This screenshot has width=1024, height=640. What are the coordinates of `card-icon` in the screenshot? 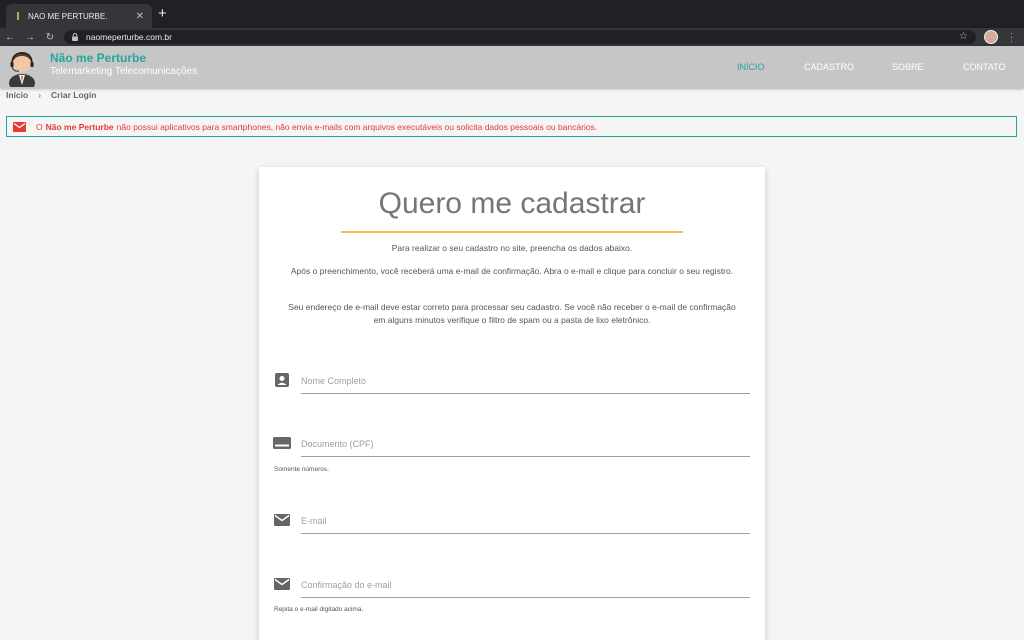 It's located at (282, 443).